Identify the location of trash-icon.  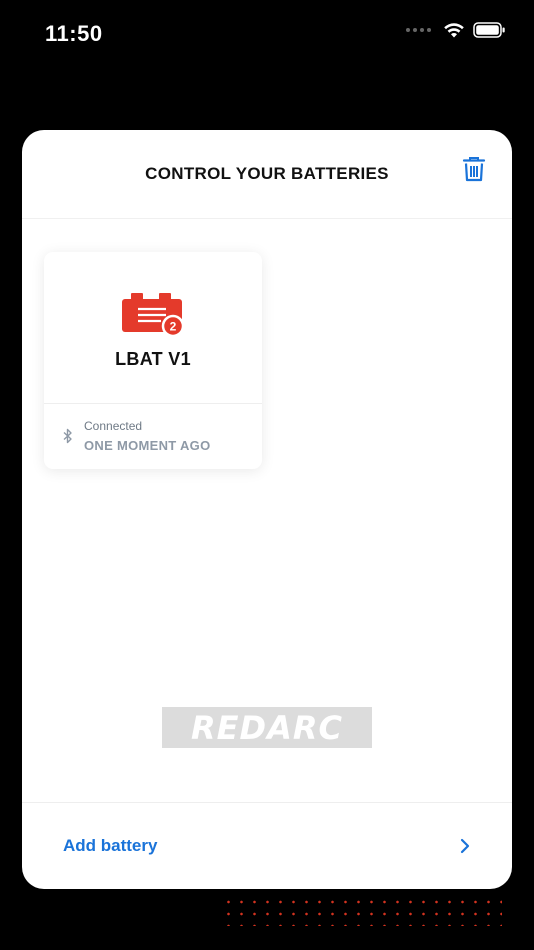
(474, 169).